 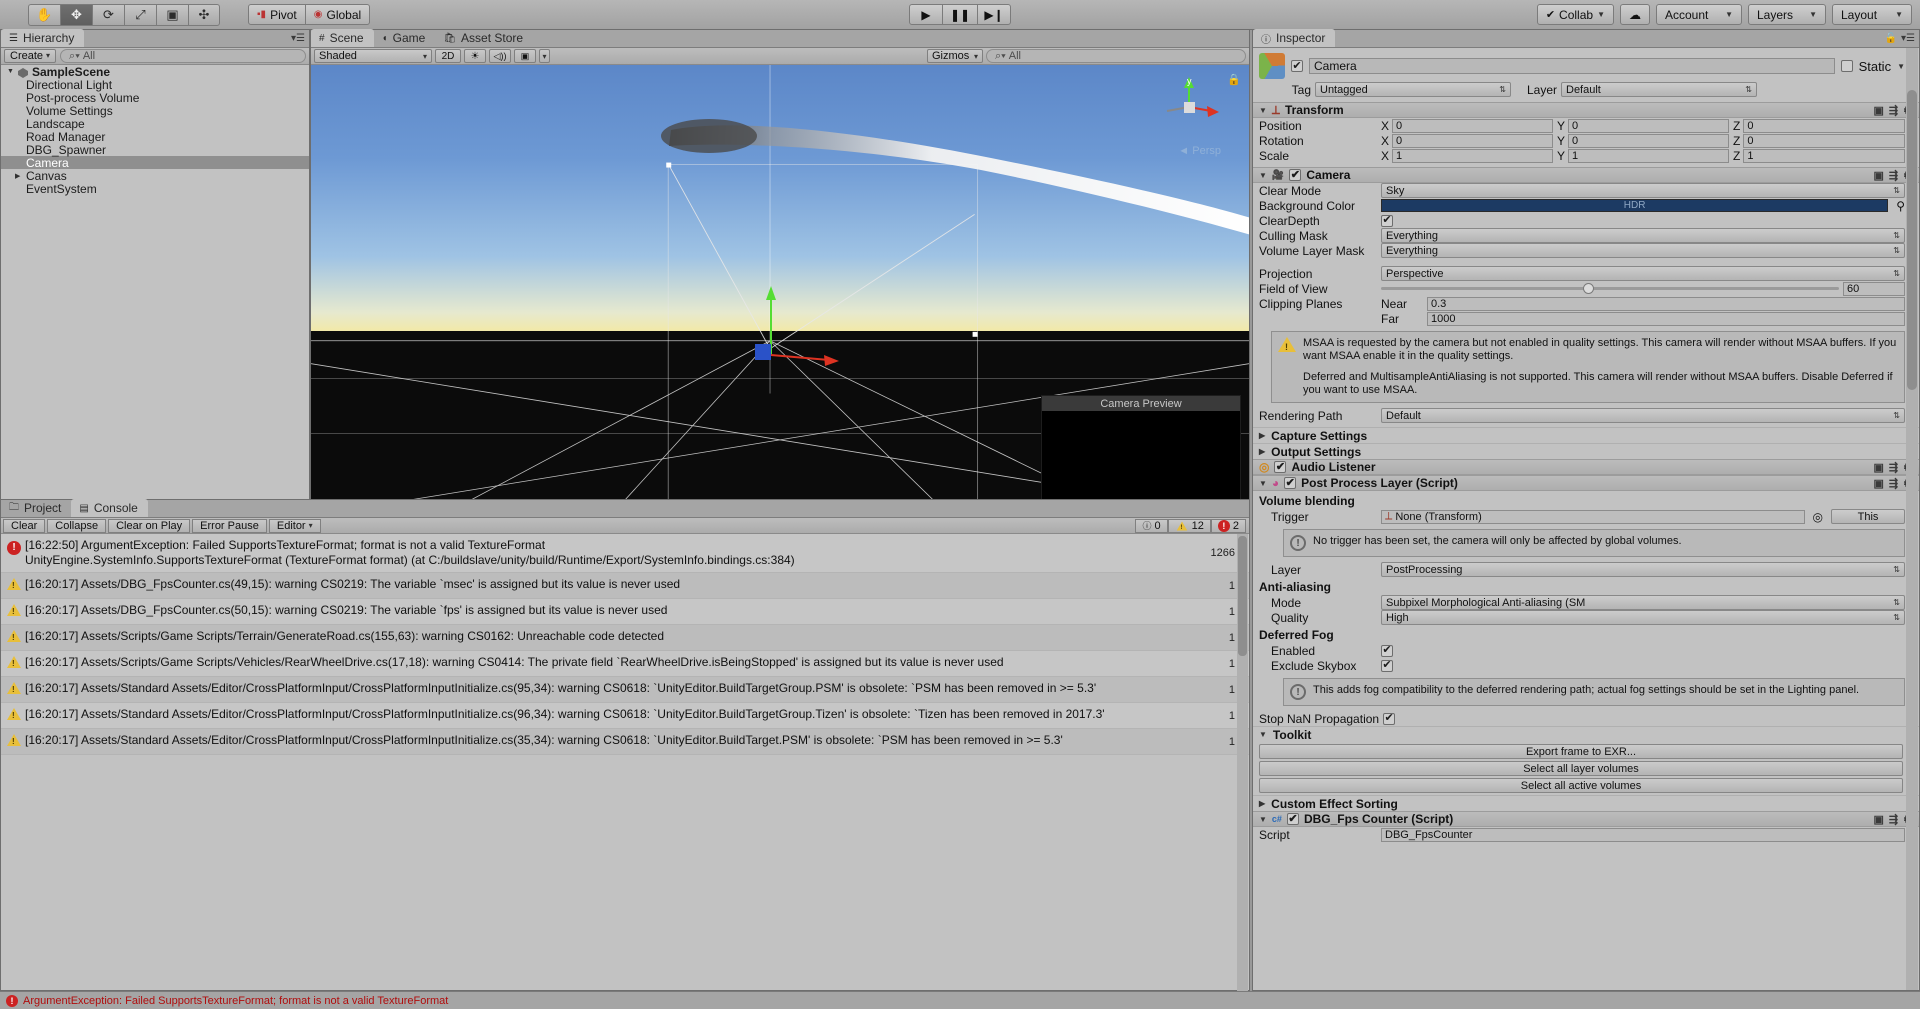 What do you see at coordinates (1290, 483) in the screenshot?
I see `post-process-enabled-checkbox: ✔` at bounding box center [1290, 483].